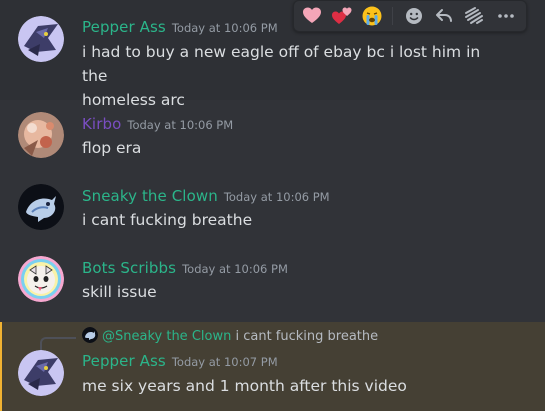 The width and height of the screenshot is (545, 411). What do you see at coordinates (112, 148) in the screenshot?
I see `message-content: flop era` at bounding box center [112, 148].